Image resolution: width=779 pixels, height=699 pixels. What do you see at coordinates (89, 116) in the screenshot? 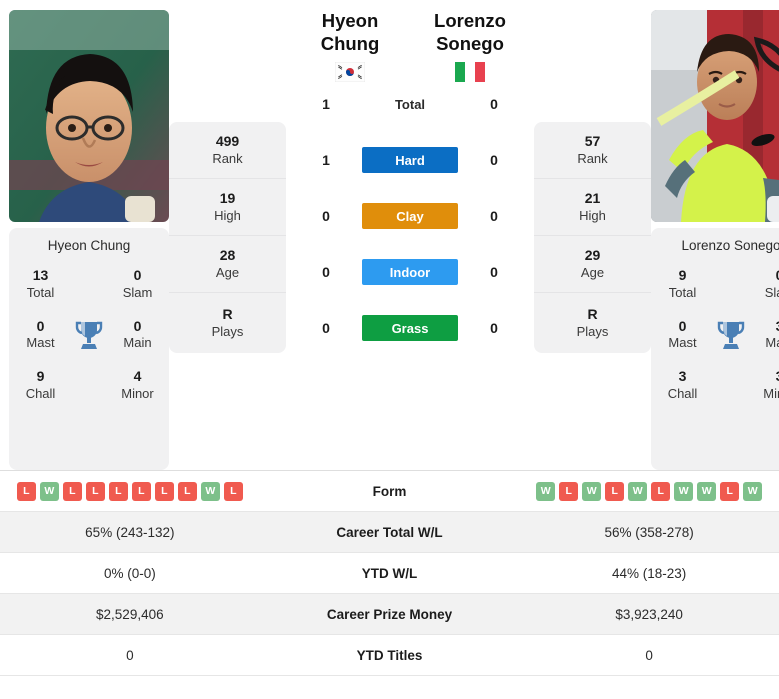
I see `left-player-photo` at bounding box center [89, 116].